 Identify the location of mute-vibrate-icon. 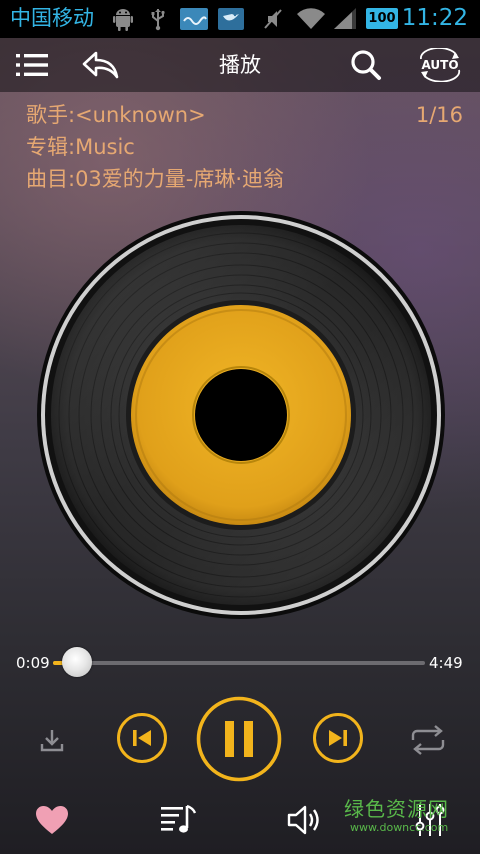
(273, 19).